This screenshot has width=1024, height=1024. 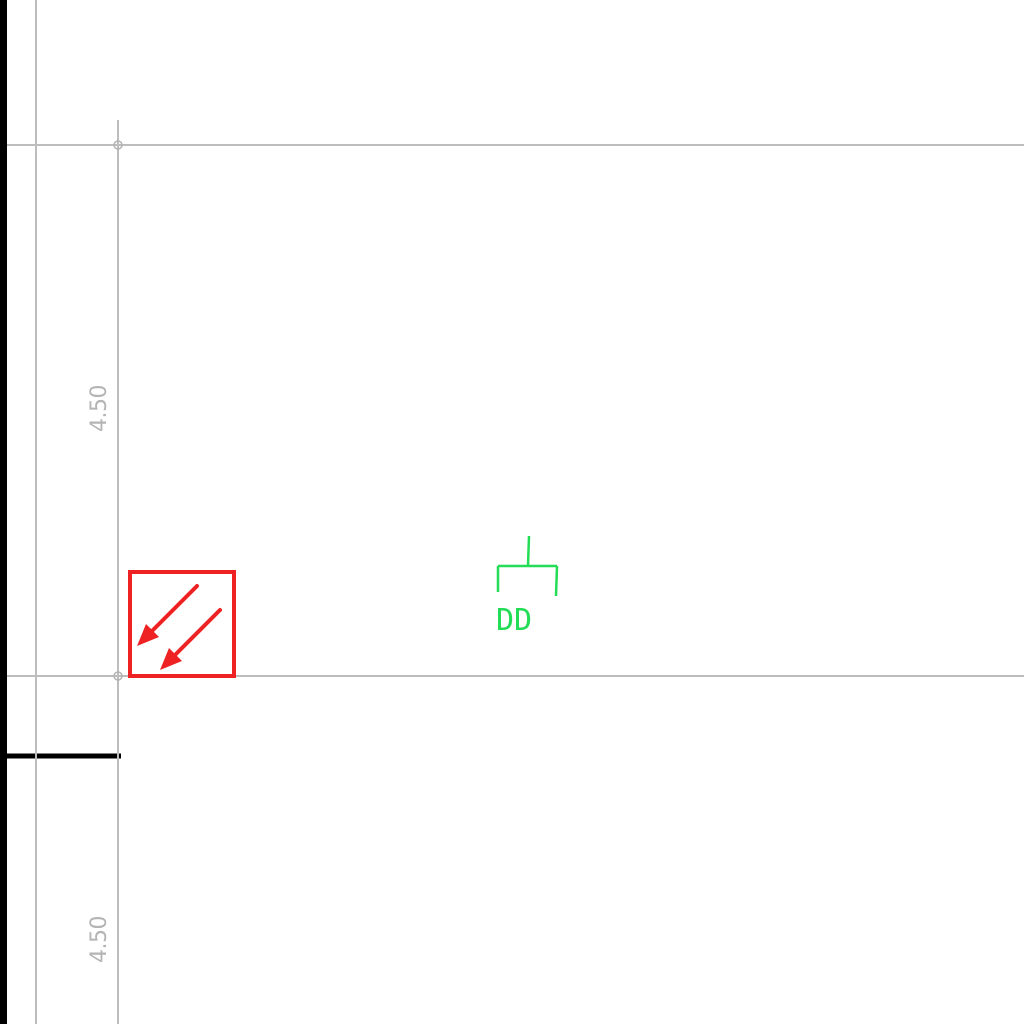 I want to click on dimension-label-lower: 4.50, so click(x=99, y=939).